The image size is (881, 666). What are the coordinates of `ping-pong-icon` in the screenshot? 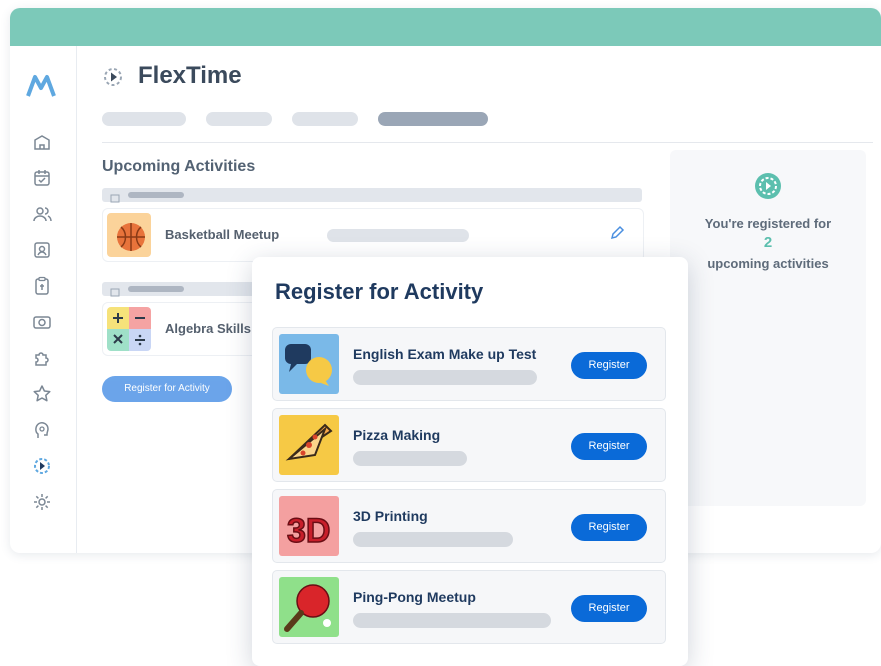 It's located at (309, 607).